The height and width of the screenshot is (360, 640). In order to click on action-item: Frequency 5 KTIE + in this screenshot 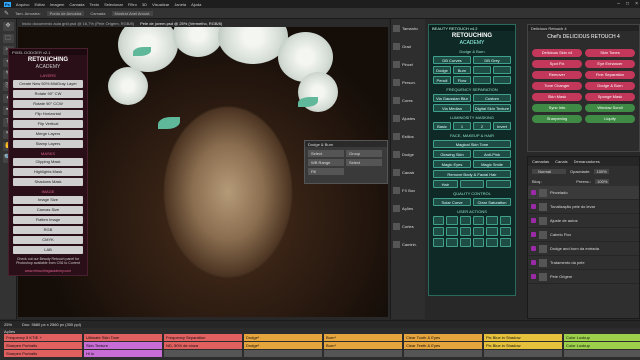, I will do `click(43, 337)`.